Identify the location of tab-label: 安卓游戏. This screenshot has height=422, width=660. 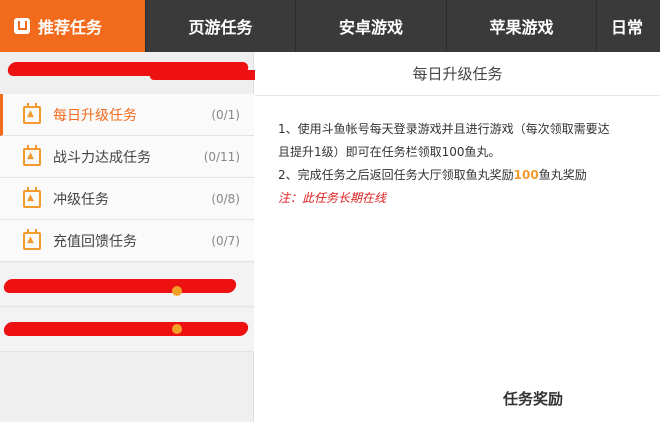
(370, 27).